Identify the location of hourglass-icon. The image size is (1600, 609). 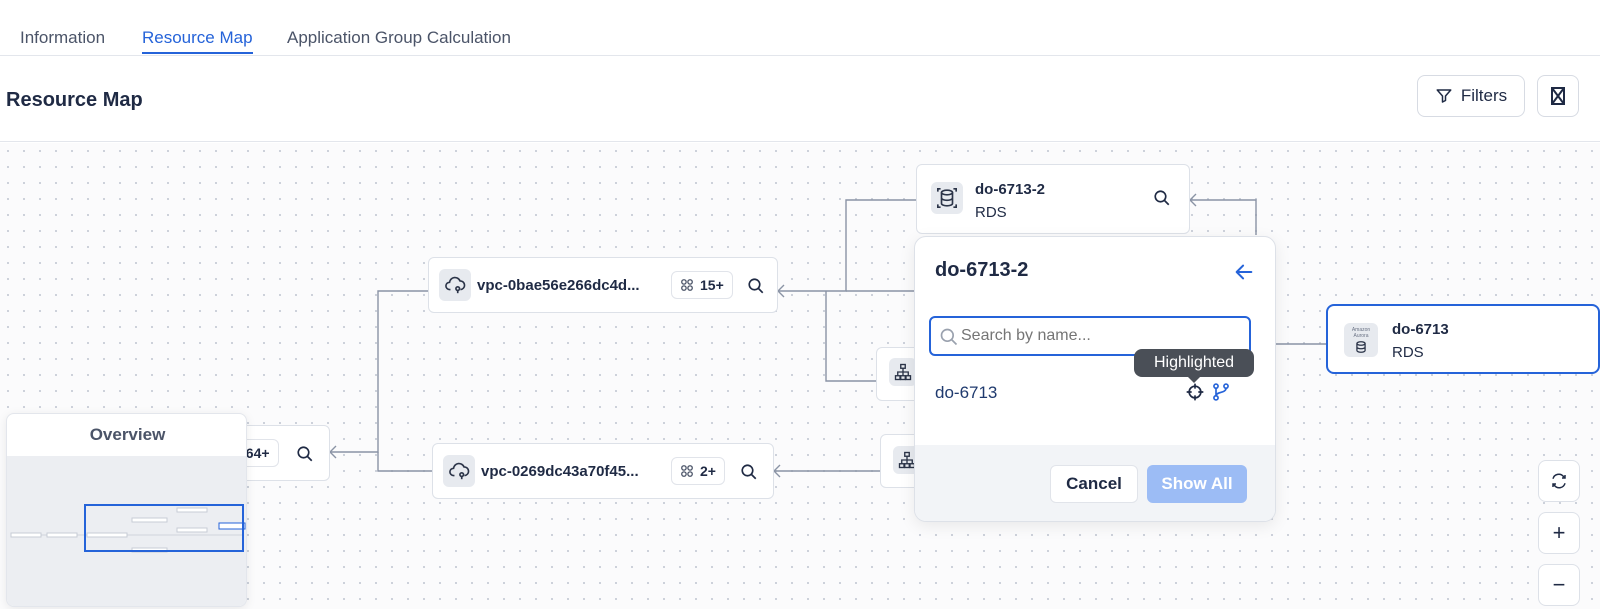
(1558, 96).